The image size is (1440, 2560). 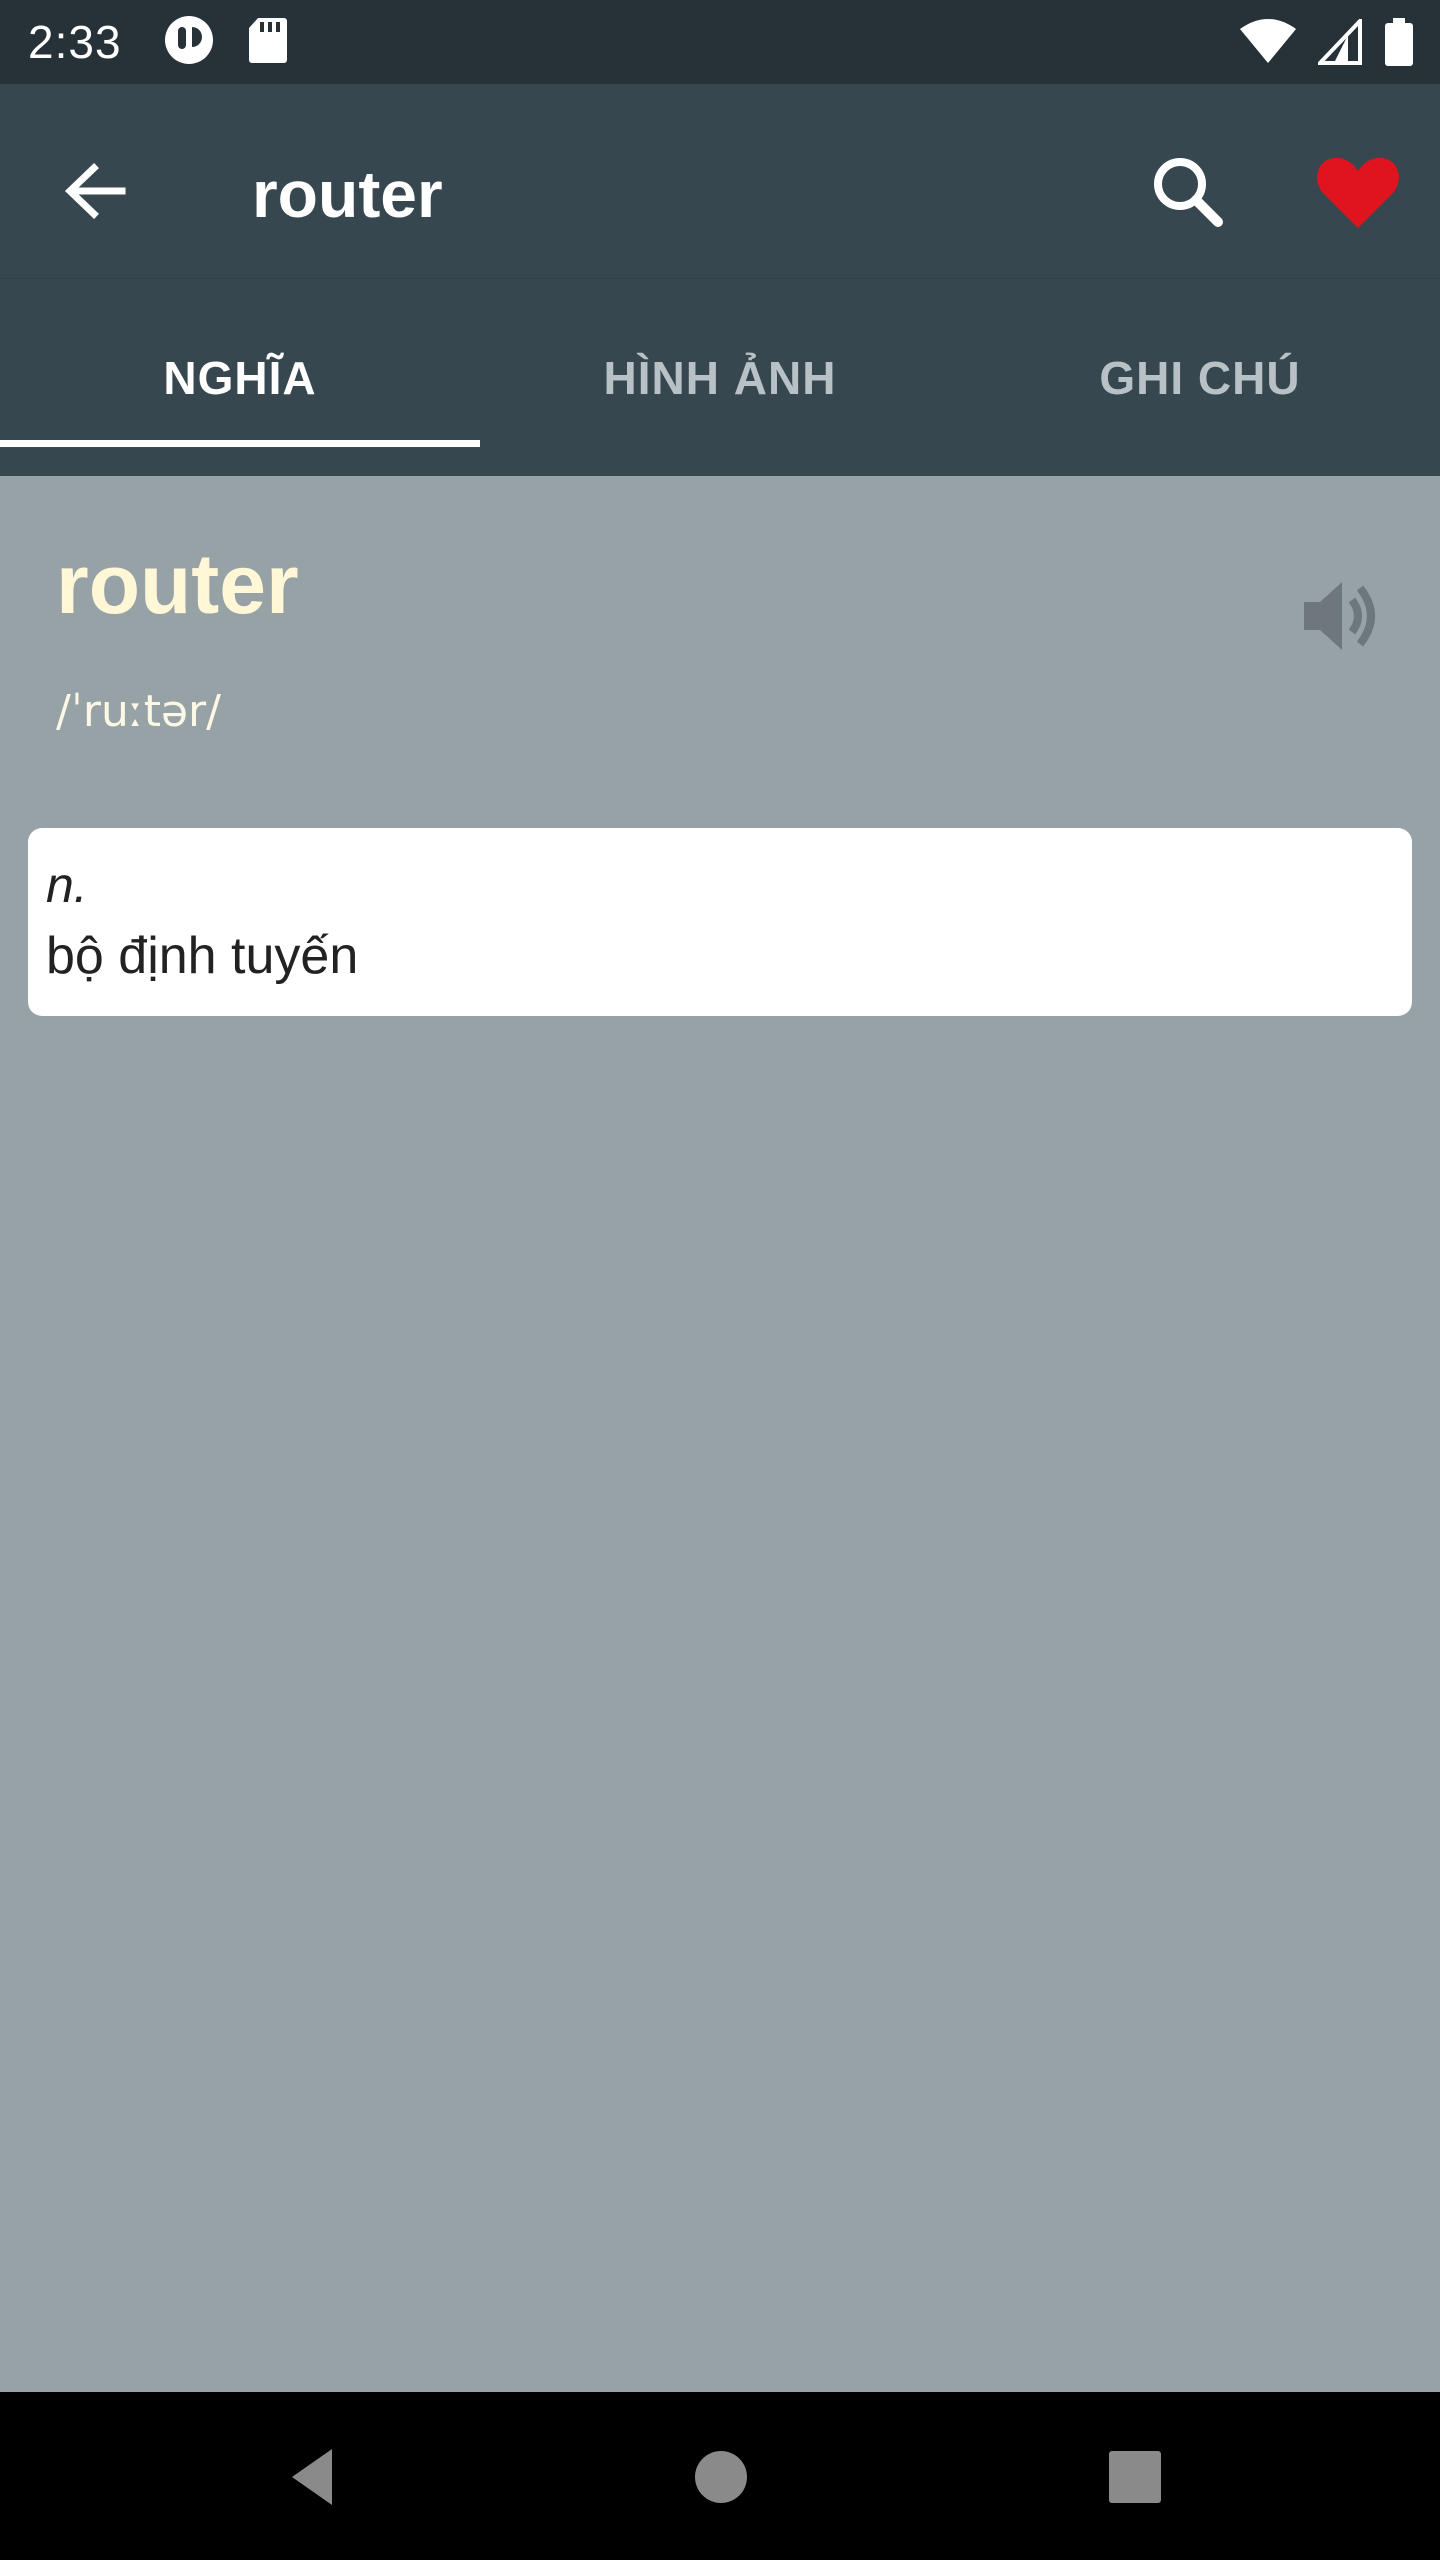 I want to click on favorite-button, so click(x=1358, y=192).